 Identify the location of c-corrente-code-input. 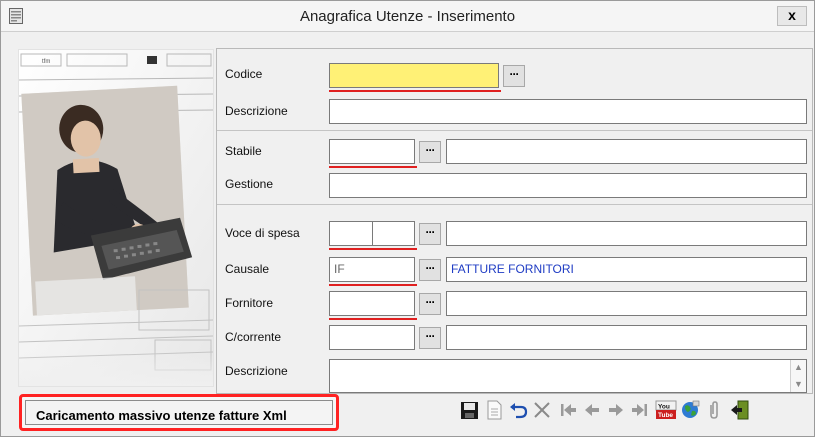
(372, 337).